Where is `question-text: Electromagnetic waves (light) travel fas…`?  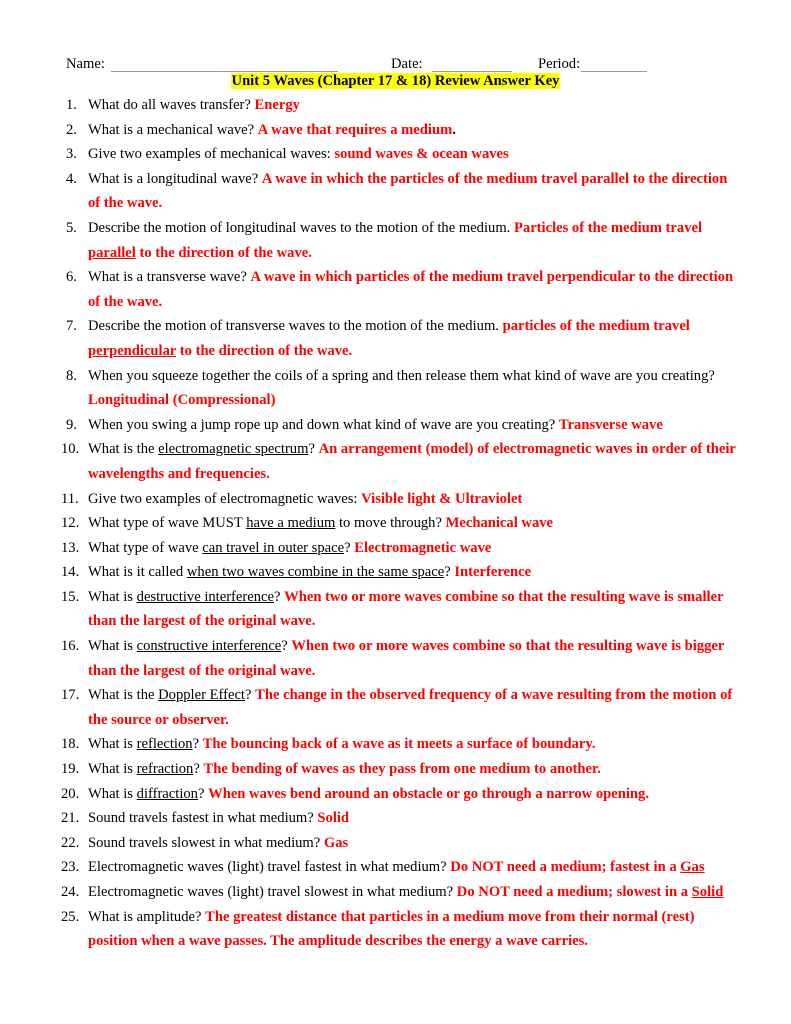
question-text: Electromagnetic waves (light) travel fas… is located at coordinates (269, 867).